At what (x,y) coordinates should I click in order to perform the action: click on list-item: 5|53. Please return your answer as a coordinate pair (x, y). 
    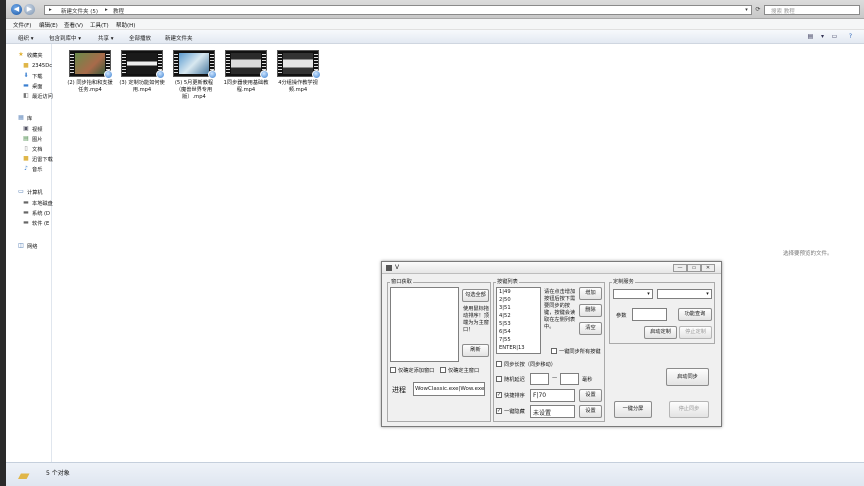
    Looking at the image, I should click on (518, 324).